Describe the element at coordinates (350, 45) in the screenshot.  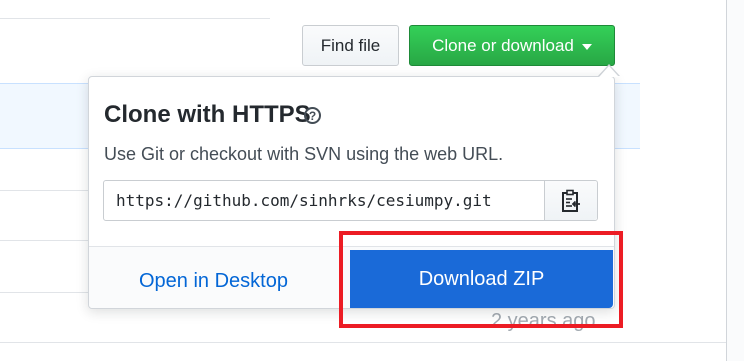
I see `find-file-button: Find file` at that location.